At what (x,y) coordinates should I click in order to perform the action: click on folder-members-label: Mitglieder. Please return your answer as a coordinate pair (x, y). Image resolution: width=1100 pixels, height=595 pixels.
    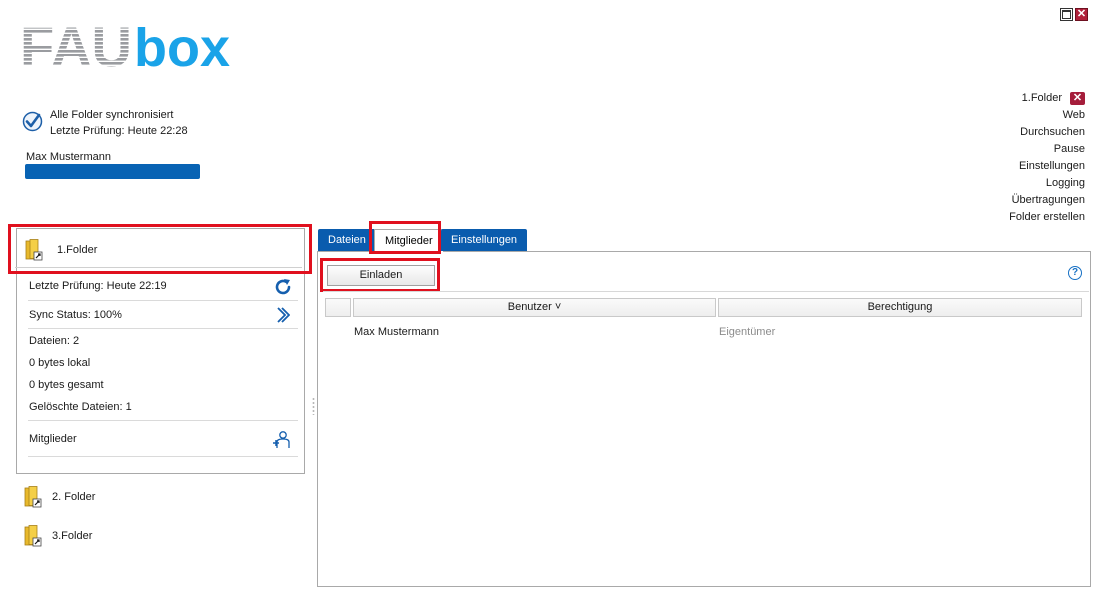
    Looking at the image, I should click on (53, 439).